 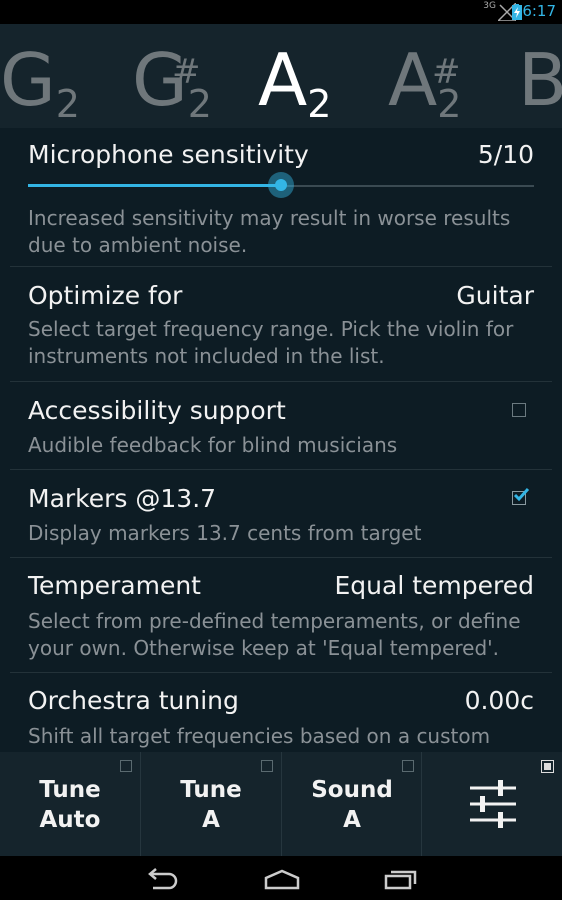 I want to click on pref-summary: Display markers 13.7 cents from target, so click(x=225, y=533).